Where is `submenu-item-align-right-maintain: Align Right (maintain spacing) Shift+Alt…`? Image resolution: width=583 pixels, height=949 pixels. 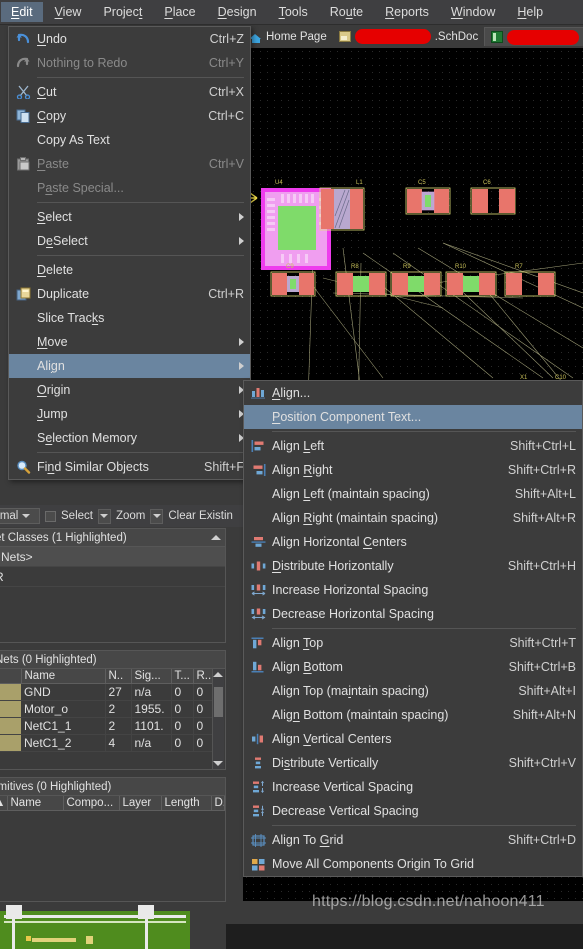 submenu-item-align-right-maintain: Align Right (maintain spacing) Shift+Alt… is located at coordinates (413, 518).